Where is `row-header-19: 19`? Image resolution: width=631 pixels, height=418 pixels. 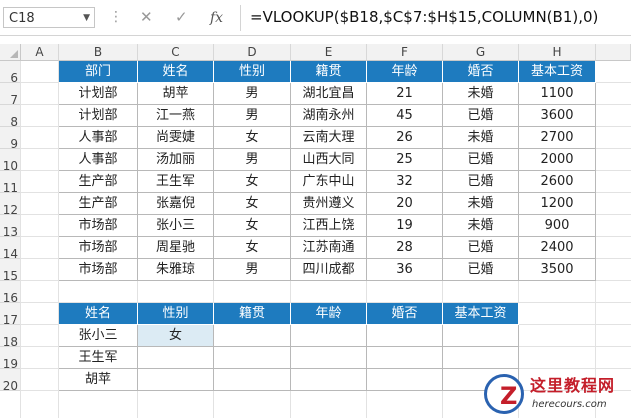
row-header-19: 19 is located at coordinates (10, 359).